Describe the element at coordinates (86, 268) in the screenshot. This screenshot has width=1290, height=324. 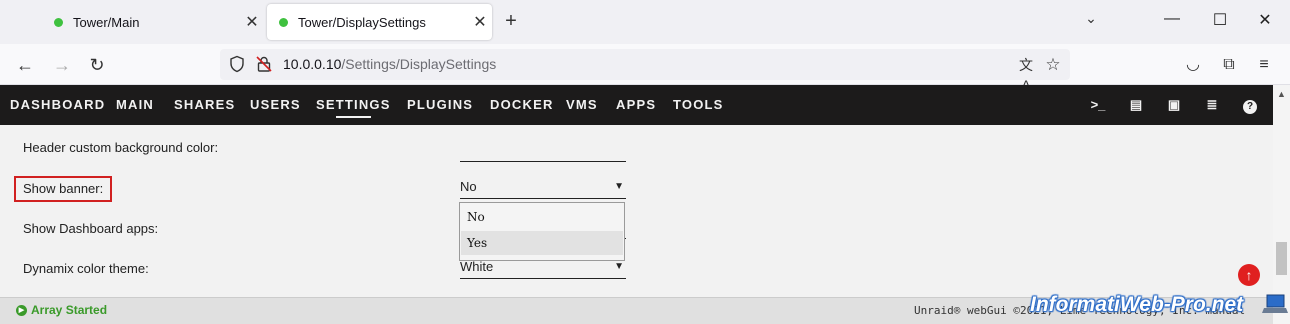
I see `color-theme-label: Dynamix color theme:` at that location.